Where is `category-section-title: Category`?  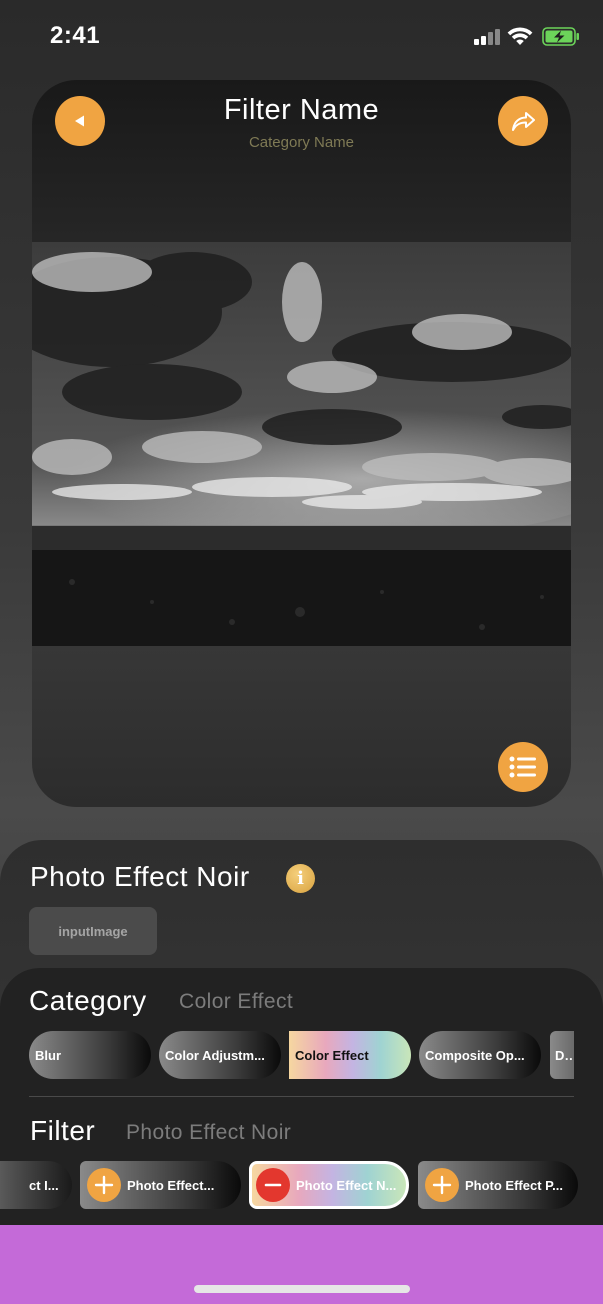
category-section-title: Category is located at coordinates (88, 1000).